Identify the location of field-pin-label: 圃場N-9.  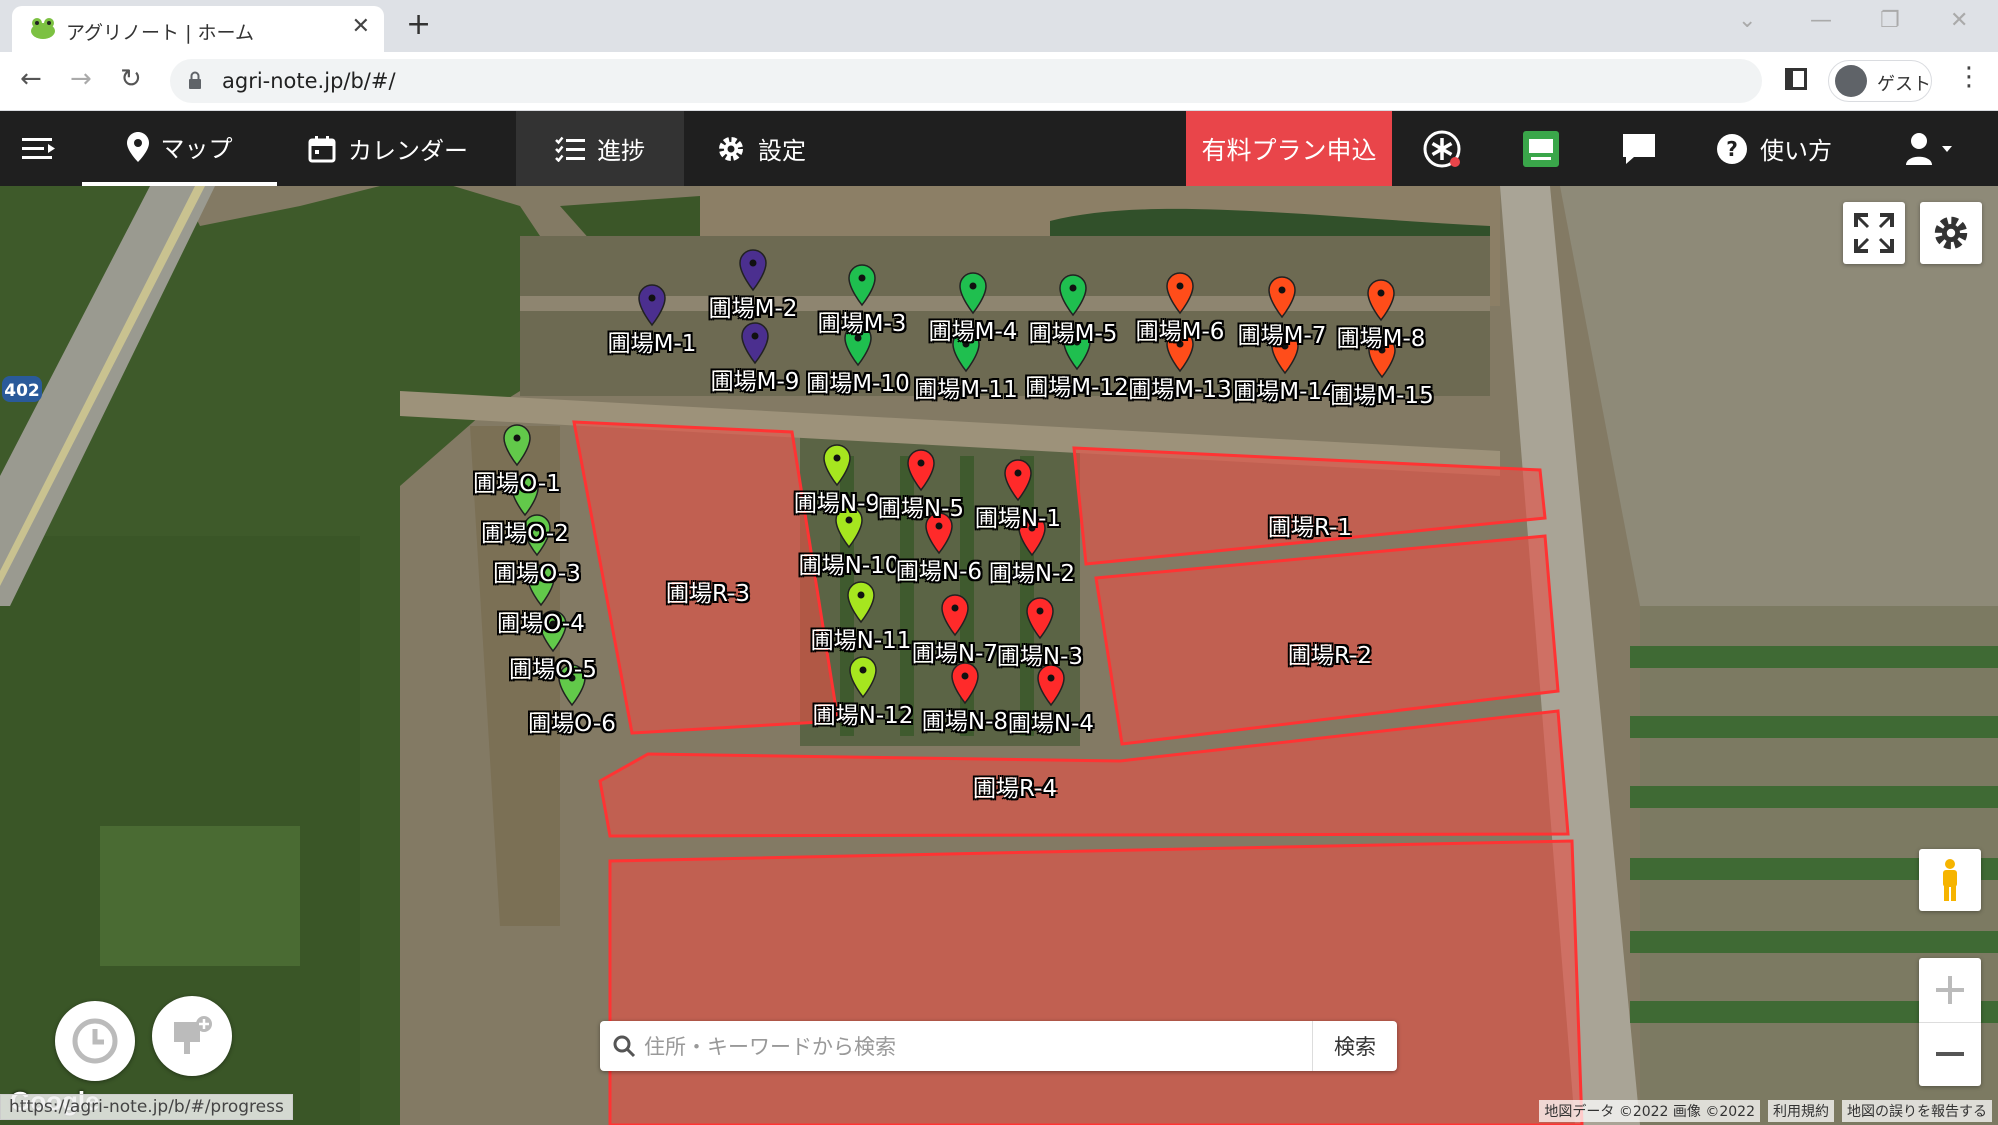
(837, 501).